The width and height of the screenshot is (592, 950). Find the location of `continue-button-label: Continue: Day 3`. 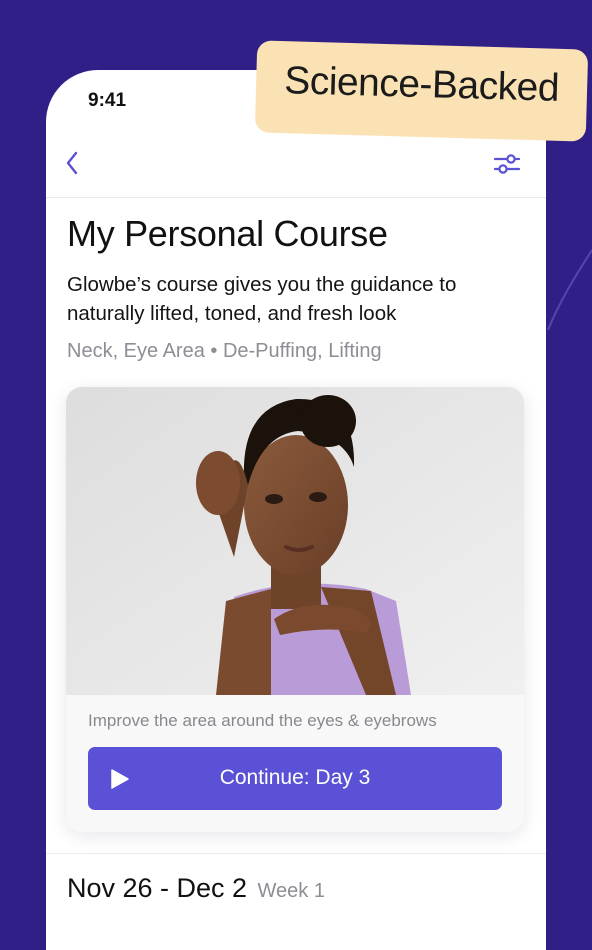

continue-button-label: Continue: Day 3 is located at coordinates (295, 777).